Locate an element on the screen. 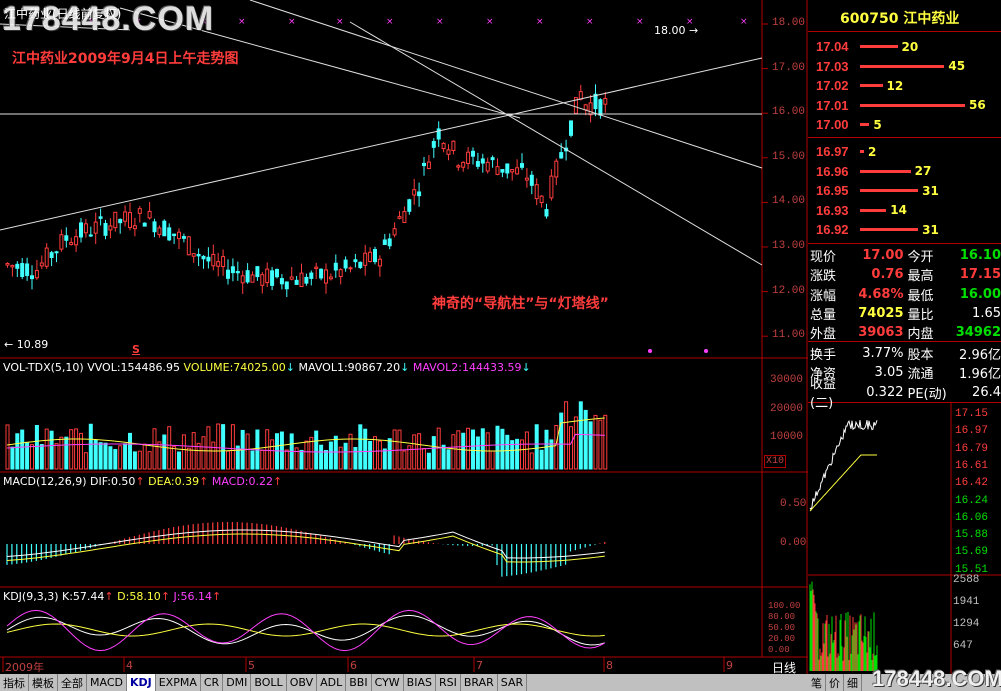 The width and height of the screenshot is (1001, 691). tab-bias: BIAS is located at coordinates (420, 682).